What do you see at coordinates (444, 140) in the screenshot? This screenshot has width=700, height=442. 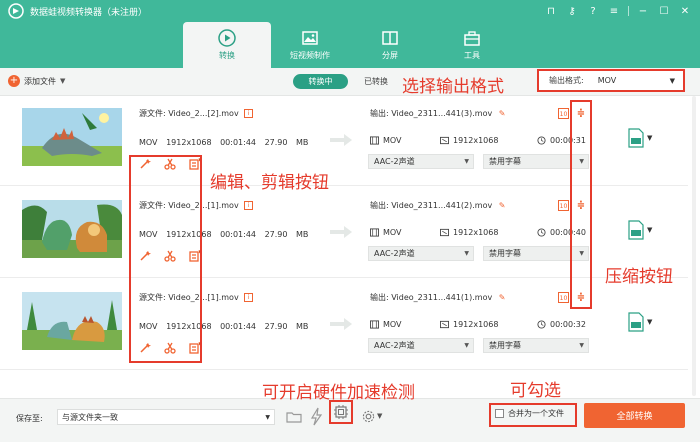 I see `resolution-icon` at bounding box center [444, 140].